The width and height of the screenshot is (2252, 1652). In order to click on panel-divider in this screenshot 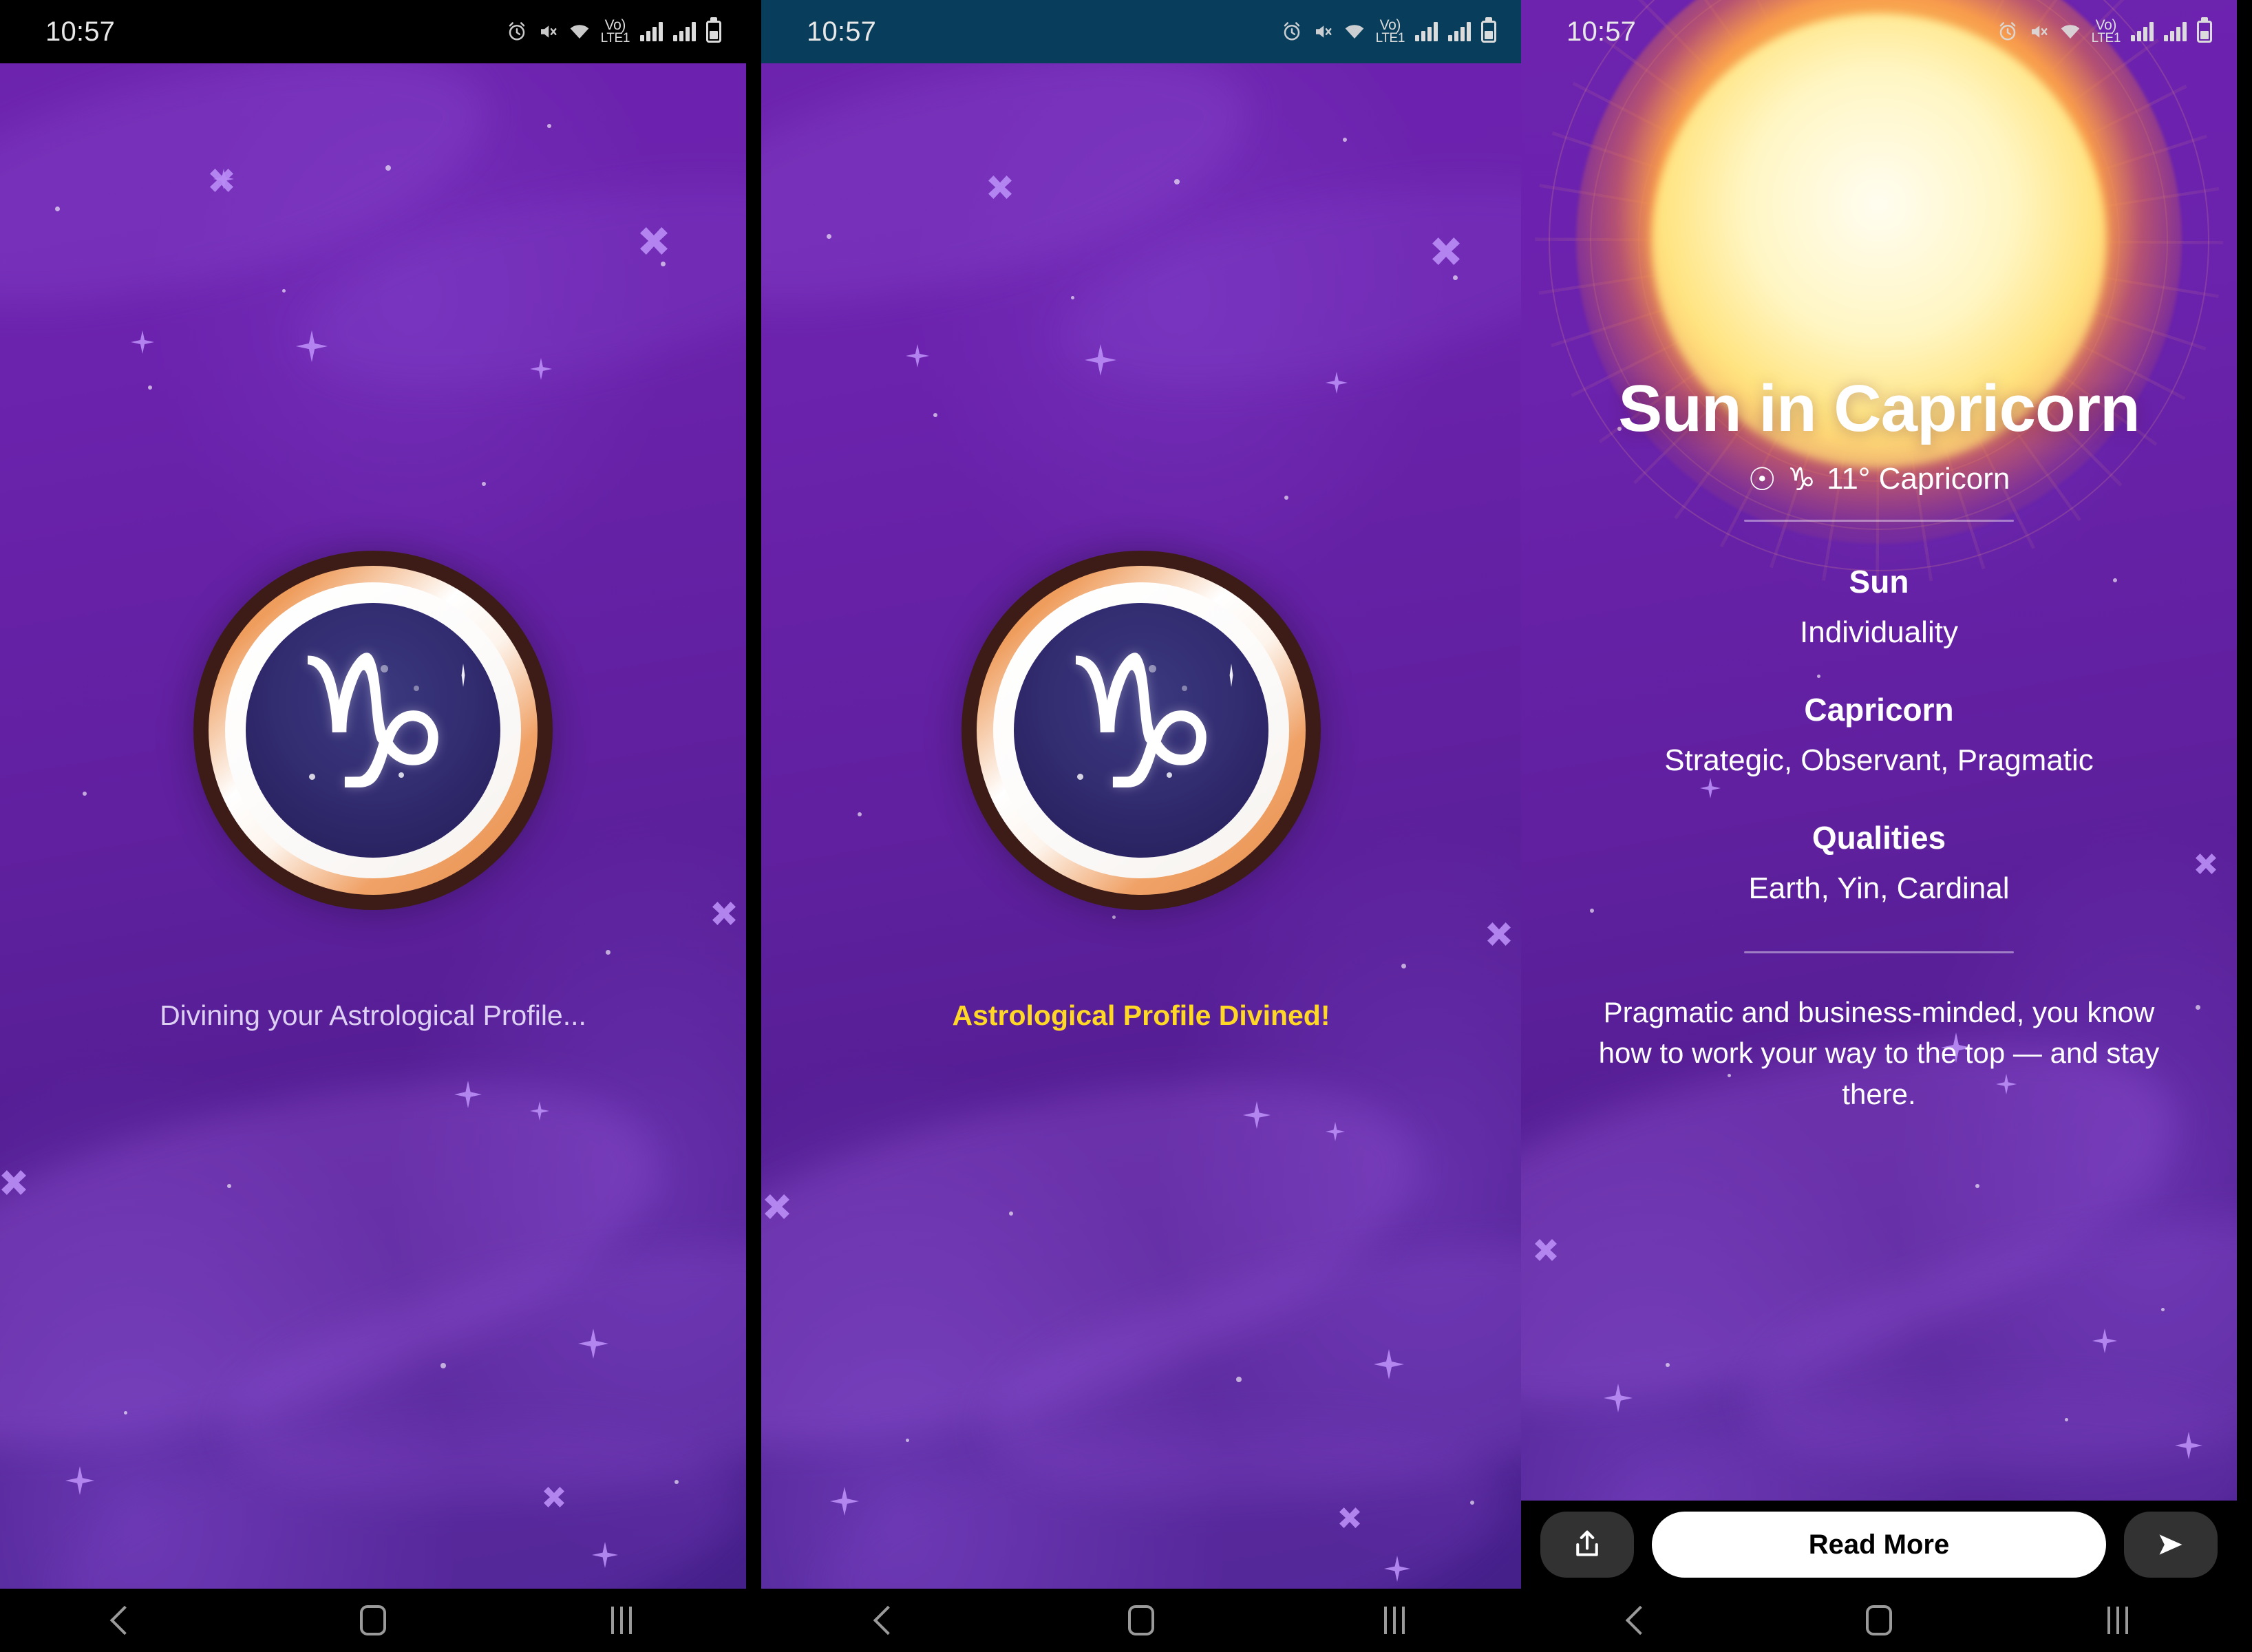, I will do `click(754, 826)`.